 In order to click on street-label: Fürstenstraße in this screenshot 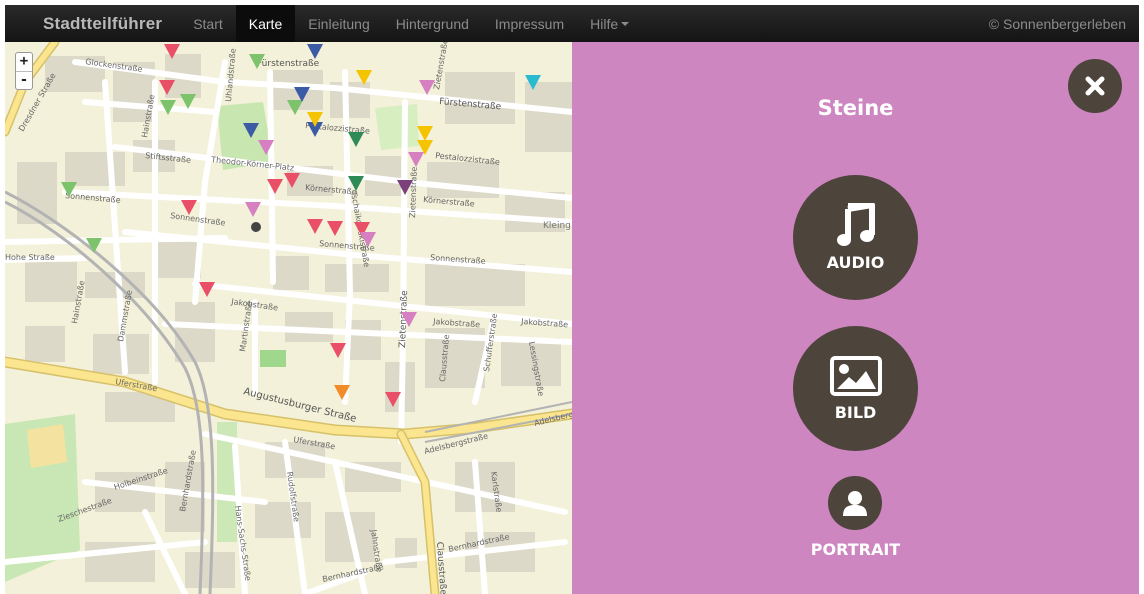, I will do `click(288, 64)`.